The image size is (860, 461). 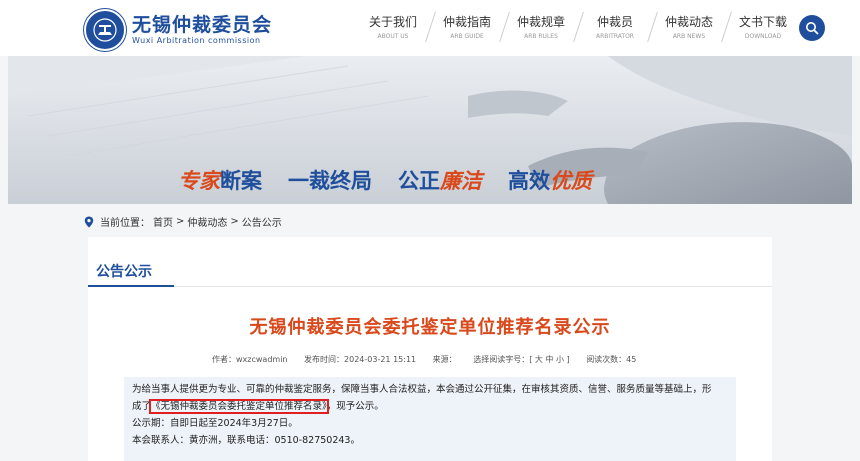 I want to click on search-button, so click(x=812, y=28).